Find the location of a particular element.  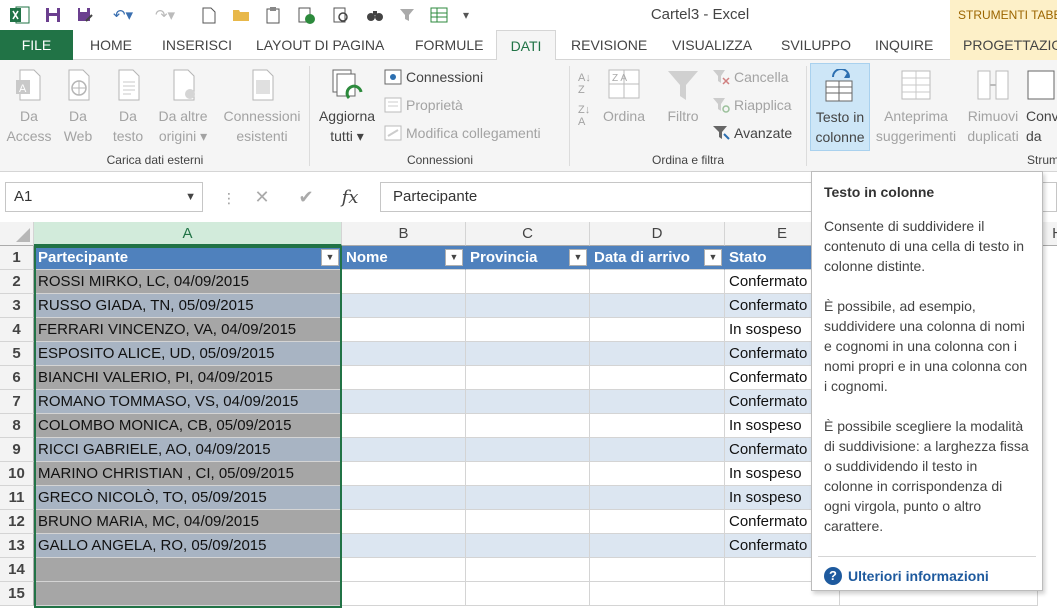

sort-za-button: Z↓ A is located at coordinates (584, 116).